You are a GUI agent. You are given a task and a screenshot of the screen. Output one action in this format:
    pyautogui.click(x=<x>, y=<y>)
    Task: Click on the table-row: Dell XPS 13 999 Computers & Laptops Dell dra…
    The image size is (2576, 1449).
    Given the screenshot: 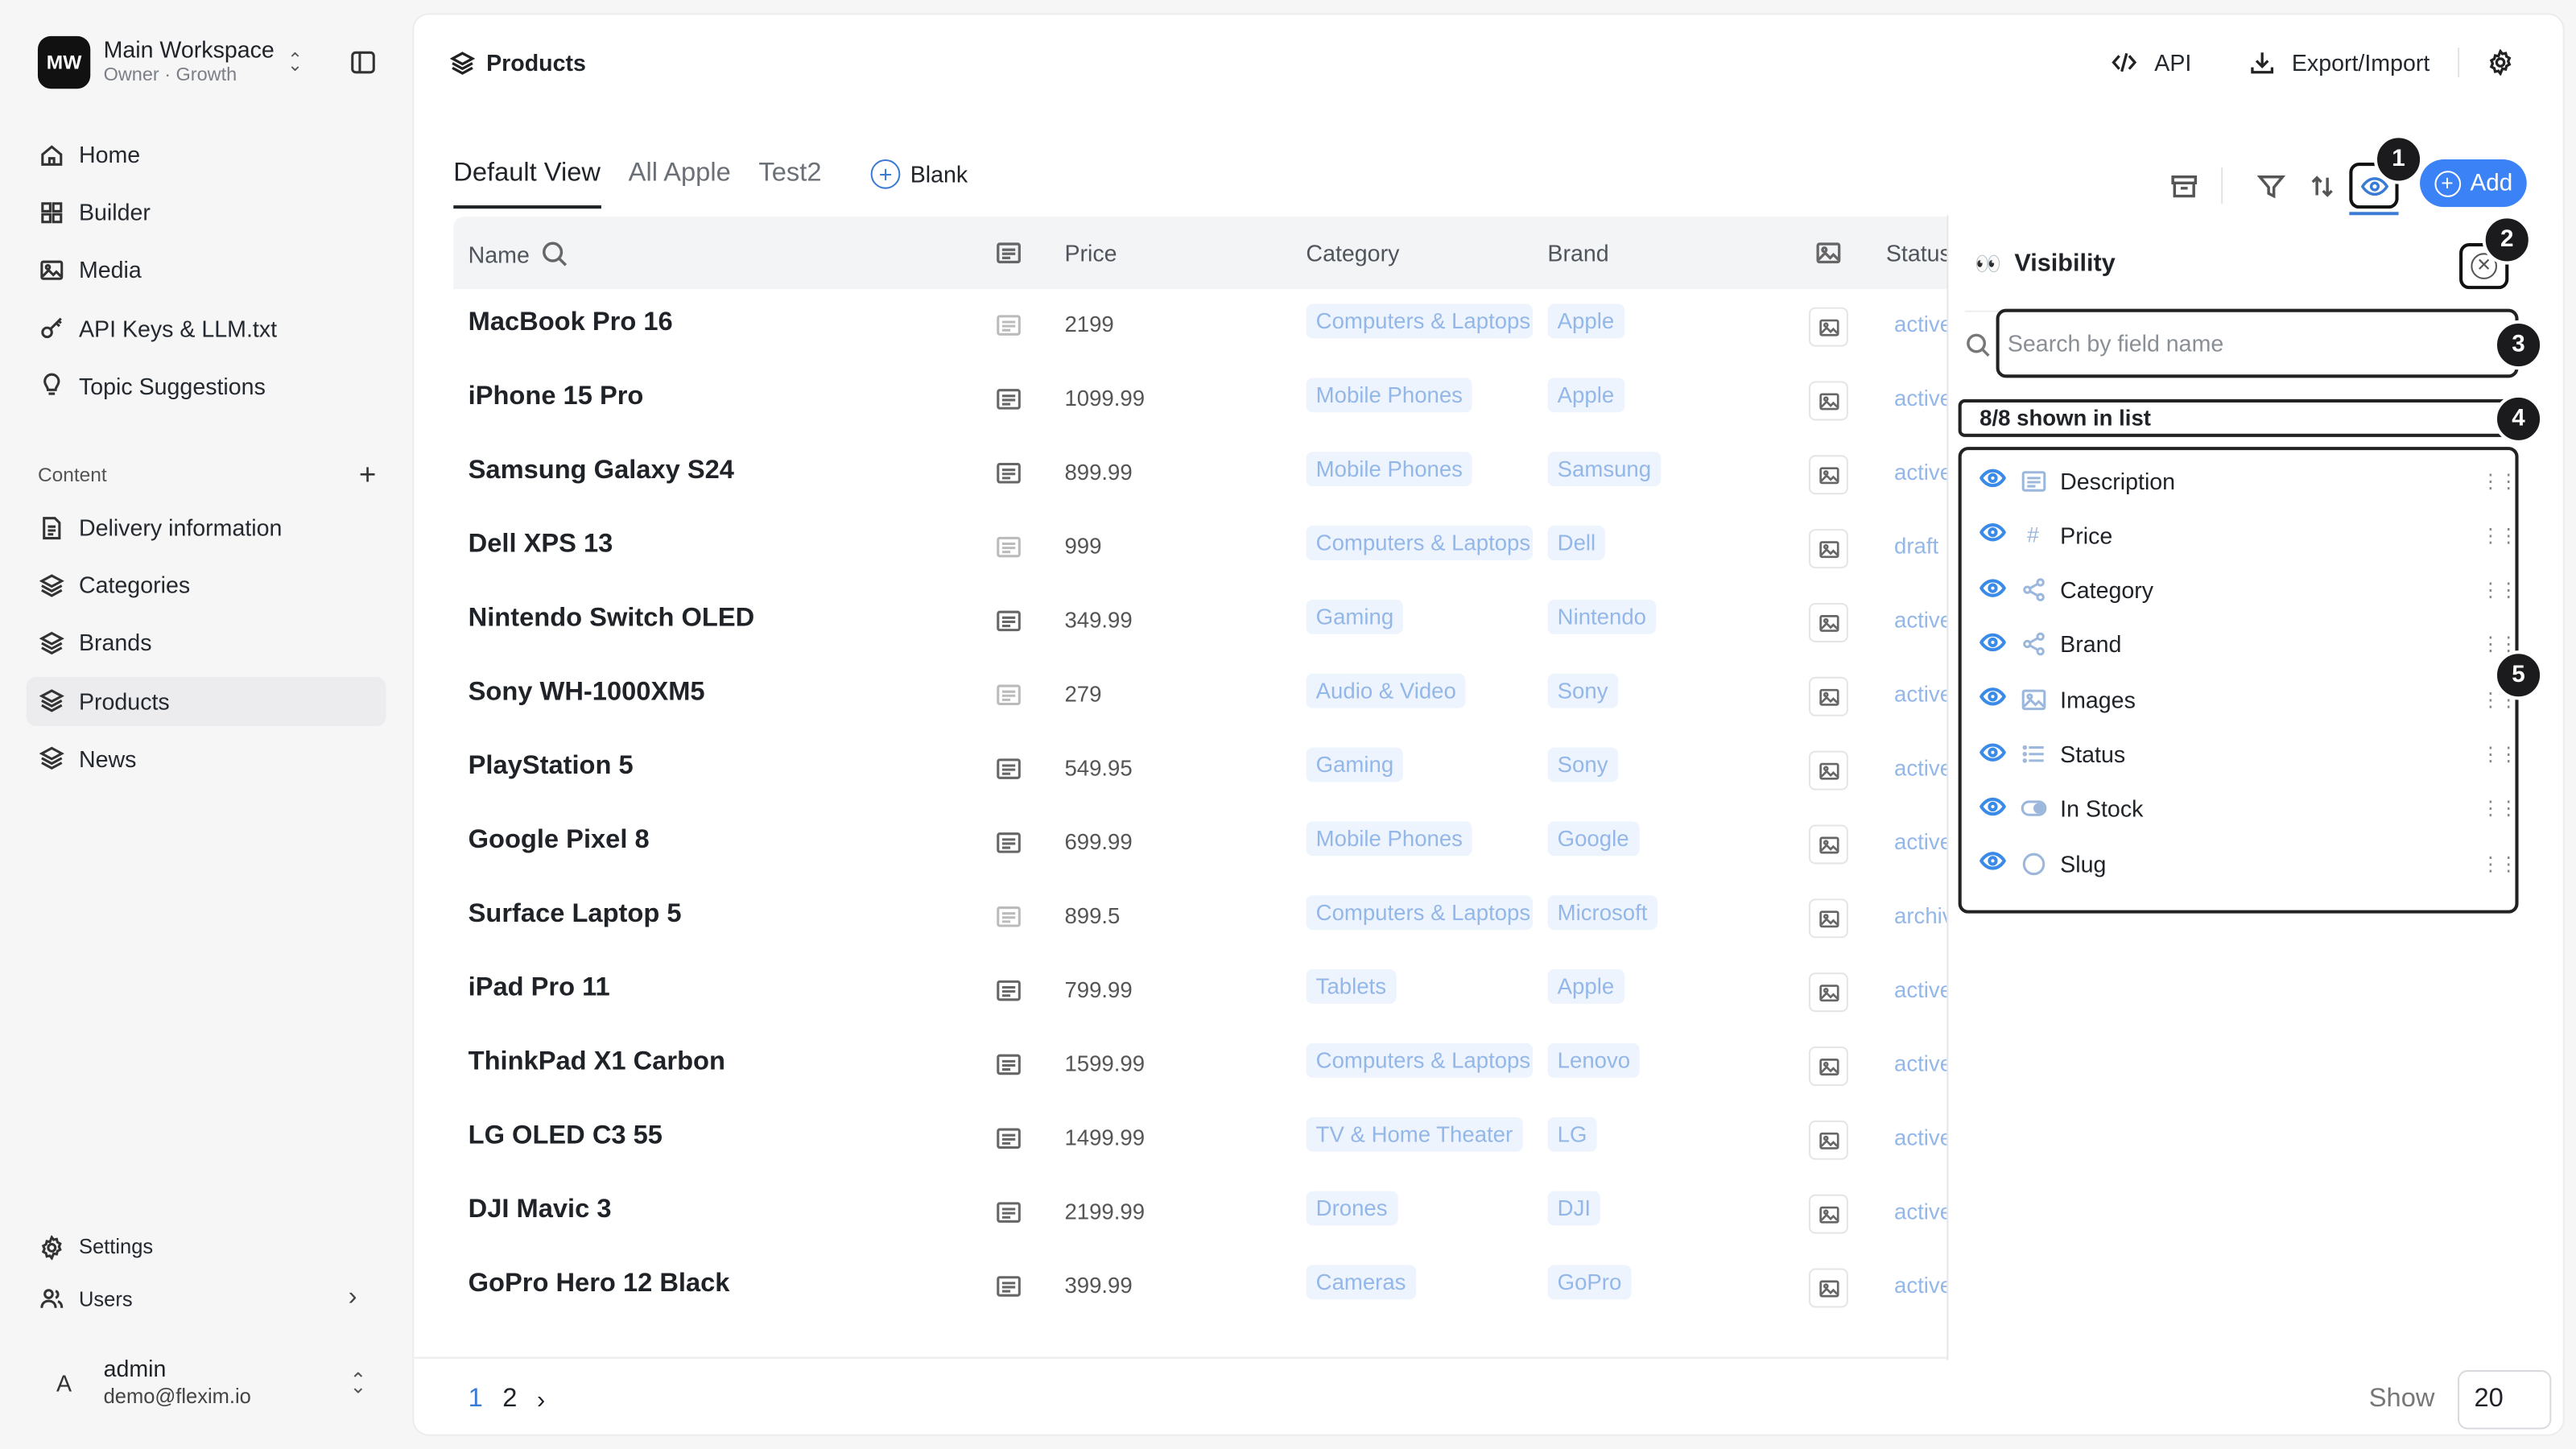 What is the action you would take?
    pyautogui.click(x=1200, y=548)
    